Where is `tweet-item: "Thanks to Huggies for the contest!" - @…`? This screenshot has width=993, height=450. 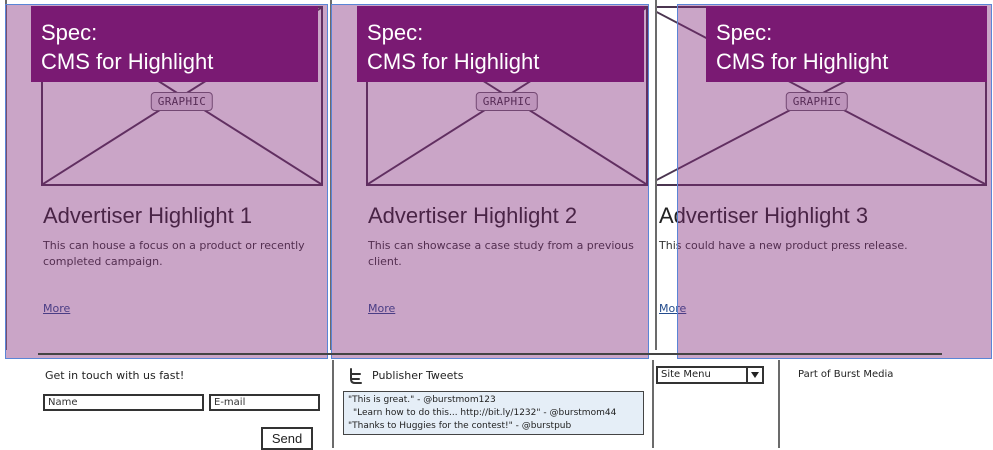
tweet-item: "Thanks to Huggies for the contest!" - @… is located at coordinates (460, 426).